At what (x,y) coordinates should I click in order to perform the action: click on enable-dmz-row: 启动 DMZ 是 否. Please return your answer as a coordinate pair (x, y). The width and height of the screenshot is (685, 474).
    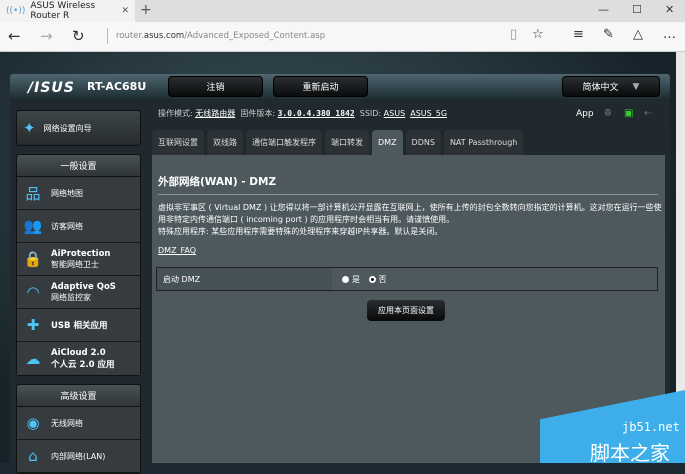
    Looking at the image, I should click on (407, 279).